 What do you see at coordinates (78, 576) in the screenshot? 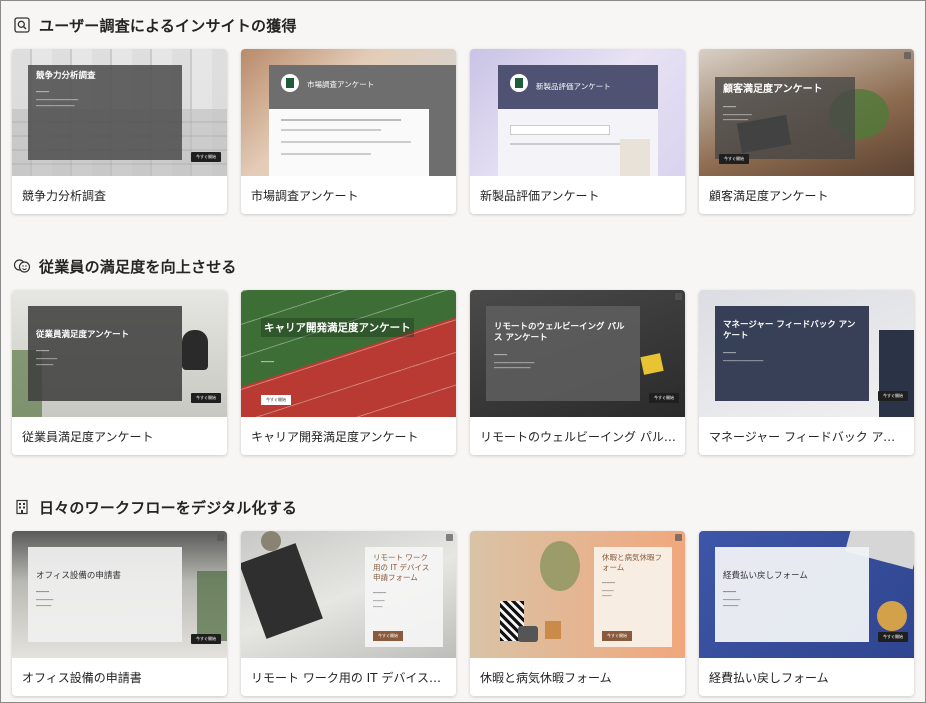
I see `panel-title: オフィス設備の申請書` at bounding box center [78, 576].